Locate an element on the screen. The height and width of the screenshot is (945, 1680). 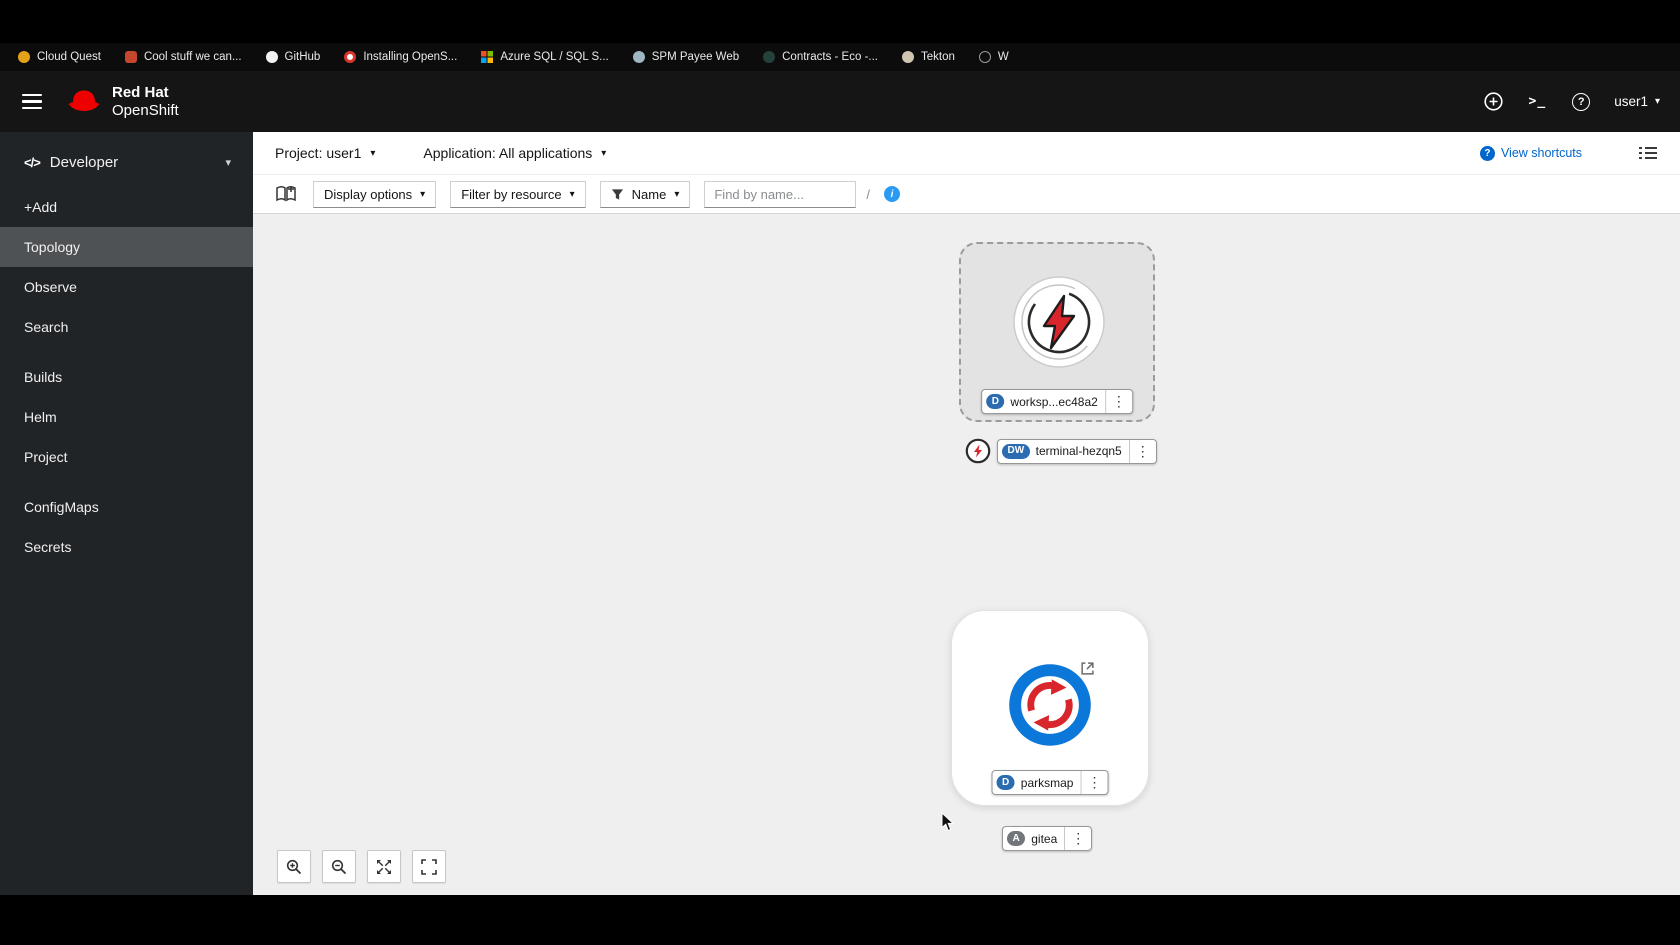
gitea-node-name: gitea is located at coordinates (1044, 838).